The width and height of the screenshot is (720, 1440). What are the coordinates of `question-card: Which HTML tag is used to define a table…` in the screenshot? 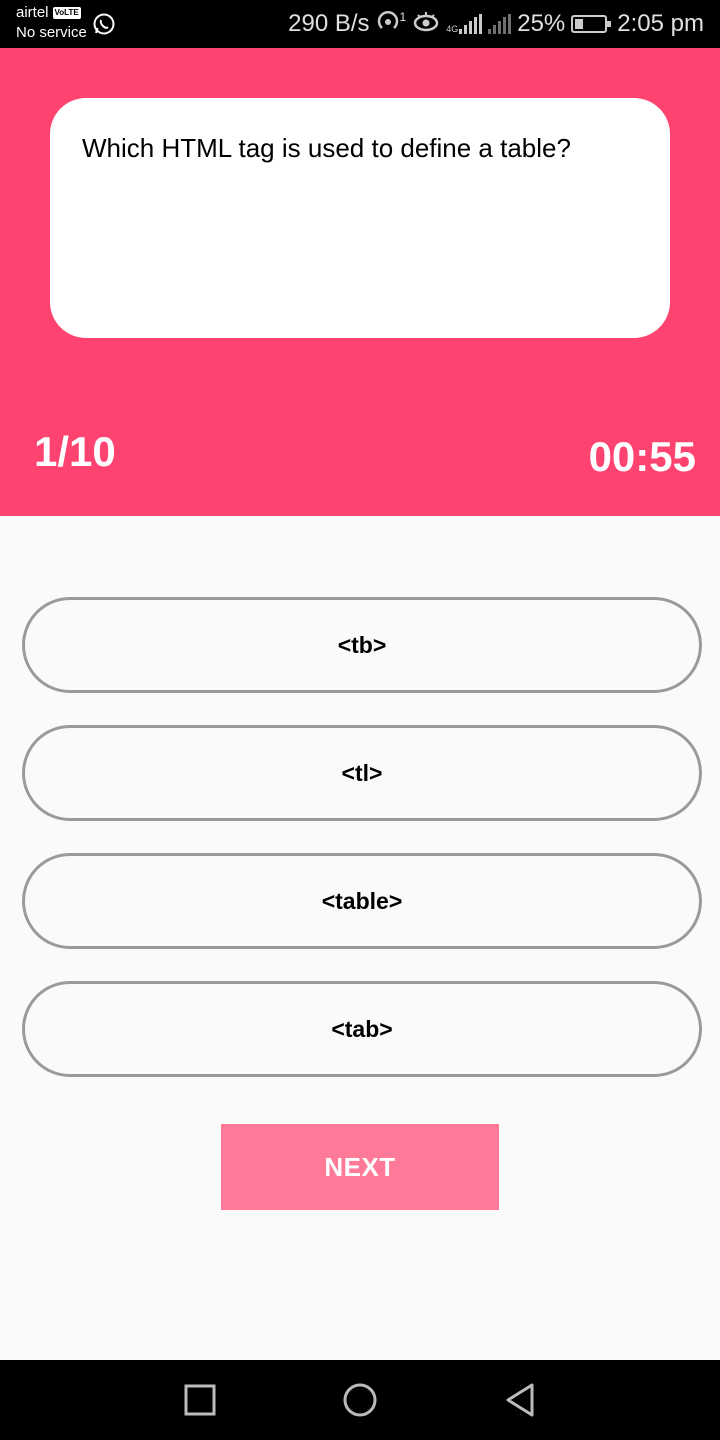 It's located at (360, 218).